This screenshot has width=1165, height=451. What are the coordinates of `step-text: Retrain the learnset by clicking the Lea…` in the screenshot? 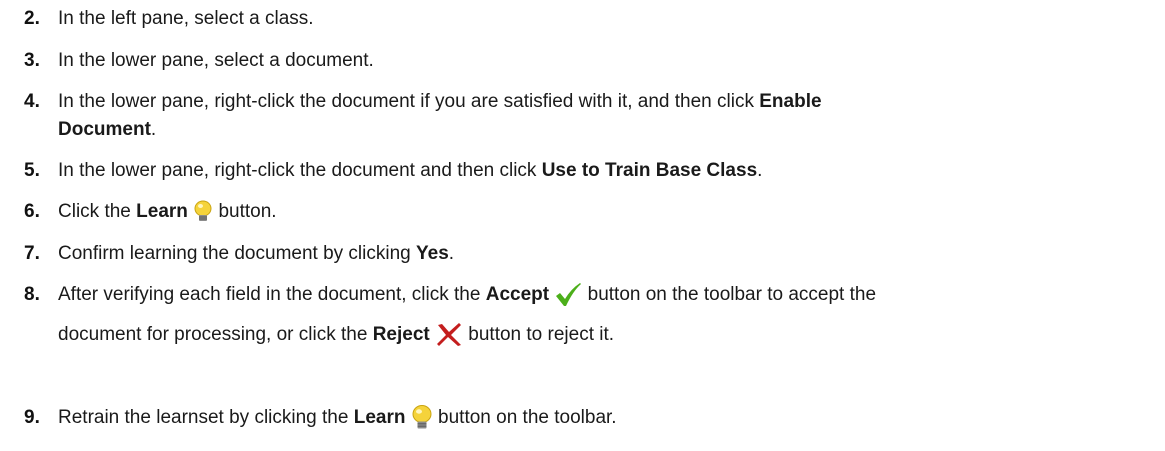 It's located at (608, 418).